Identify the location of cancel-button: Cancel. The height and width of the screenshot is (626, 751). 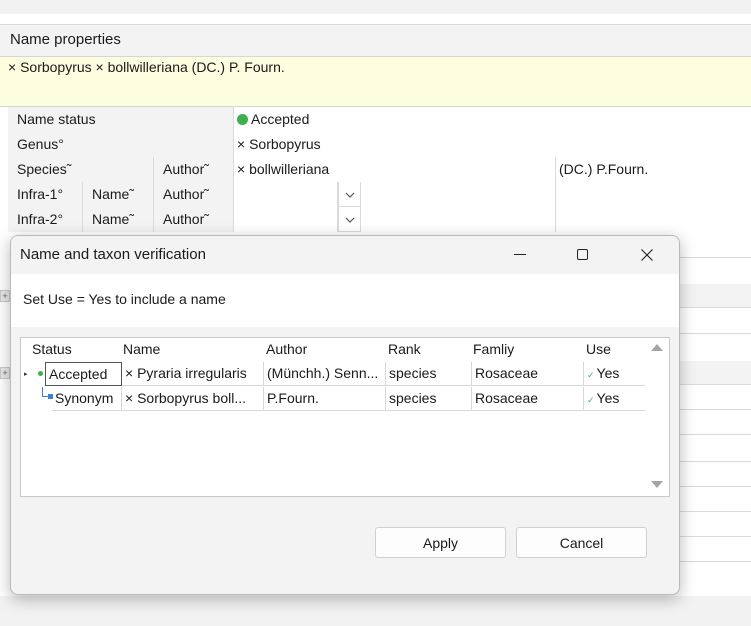
(581, 542).